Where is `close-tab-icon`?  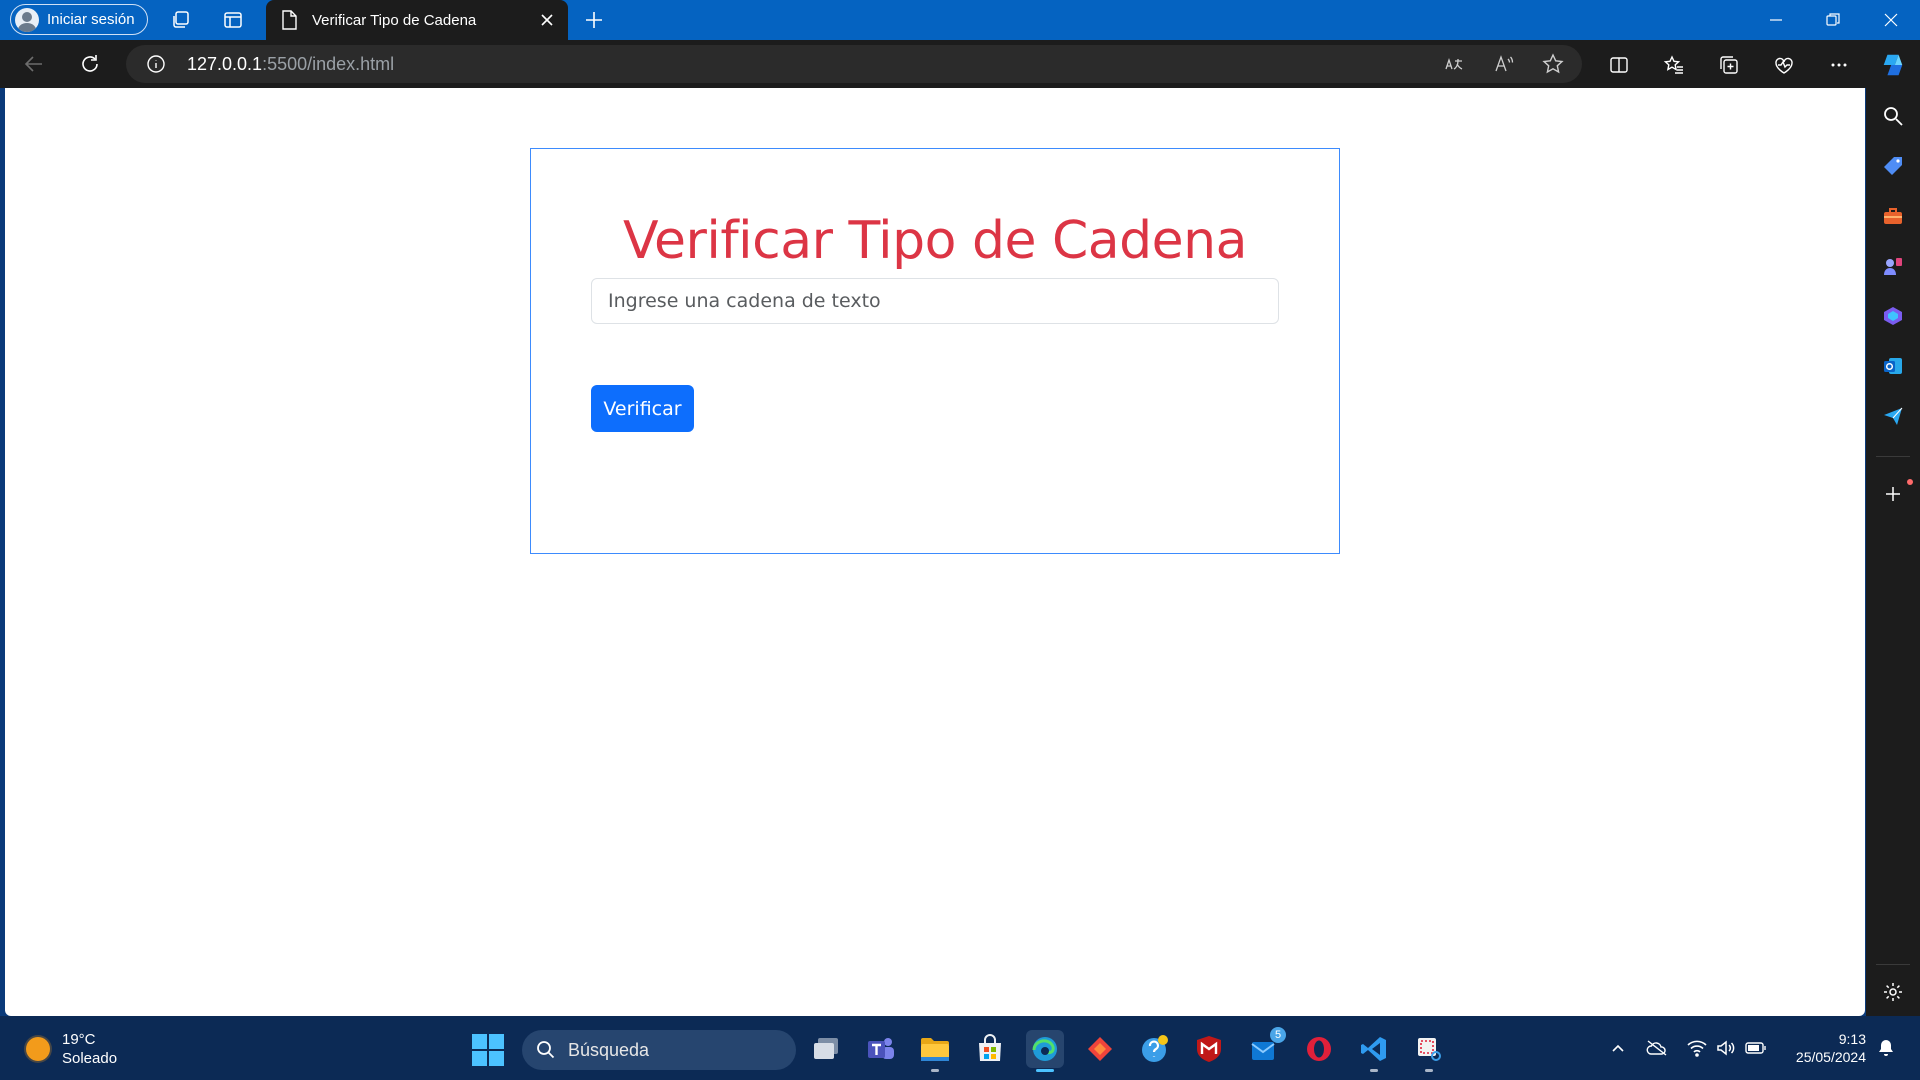 close-tab-icon is located at coordinates (547, 20).